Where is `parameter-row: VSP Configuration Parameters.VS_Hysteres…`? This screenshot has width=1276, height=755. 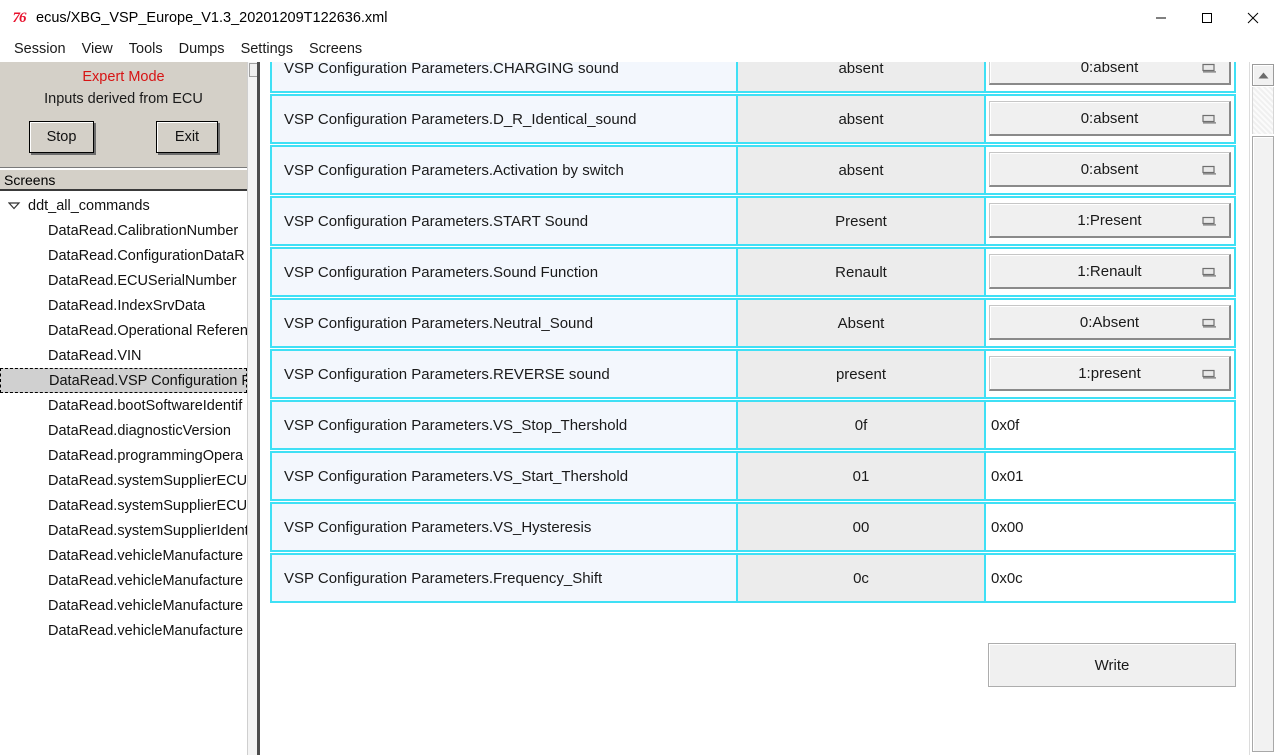
parameter-row: VSP Configuration Parameters.VS_Hysteres… is located at coordinates (753, 527).